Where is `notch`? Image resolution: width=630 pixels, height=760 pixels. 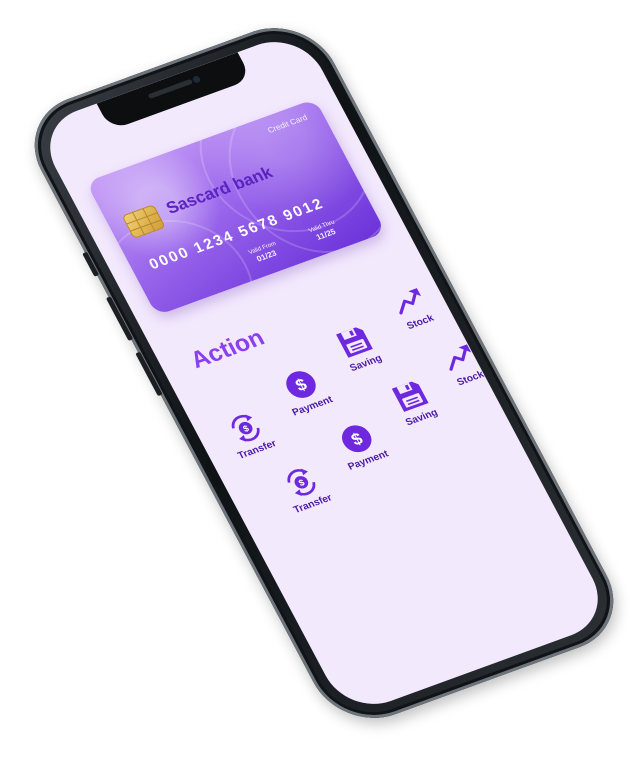
notch is located at coordinates (174, 91).